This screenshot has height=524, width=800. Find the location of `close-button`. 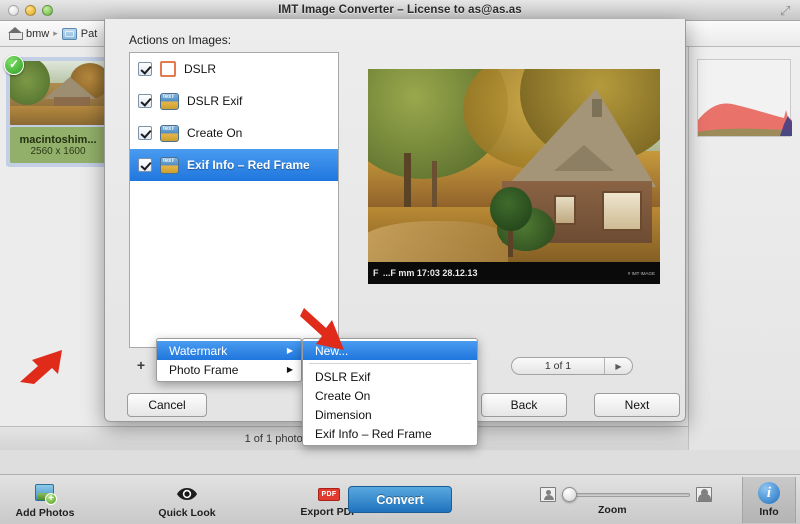

close-button is located at coordinates (13, 10).